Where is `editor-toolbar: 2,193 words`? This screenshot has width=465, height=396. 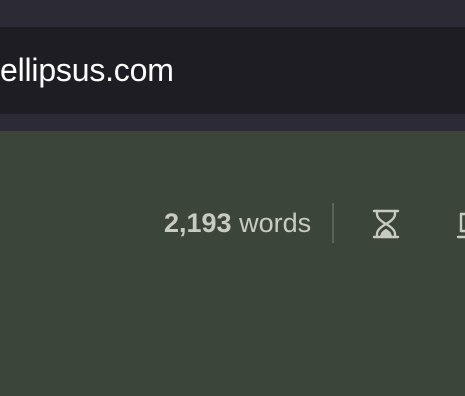
editor-toolbar: 2,193 words is located at coordinates (232, 223).